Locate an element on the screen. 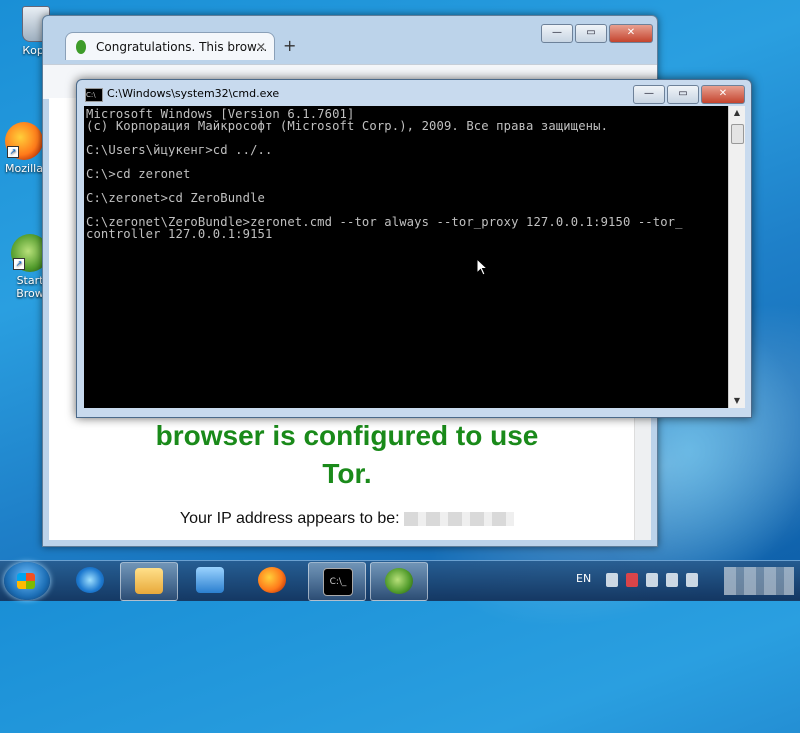 The image size is (800, 733). scroll-down-icon: ▼ is located at coordinates (737, 401).